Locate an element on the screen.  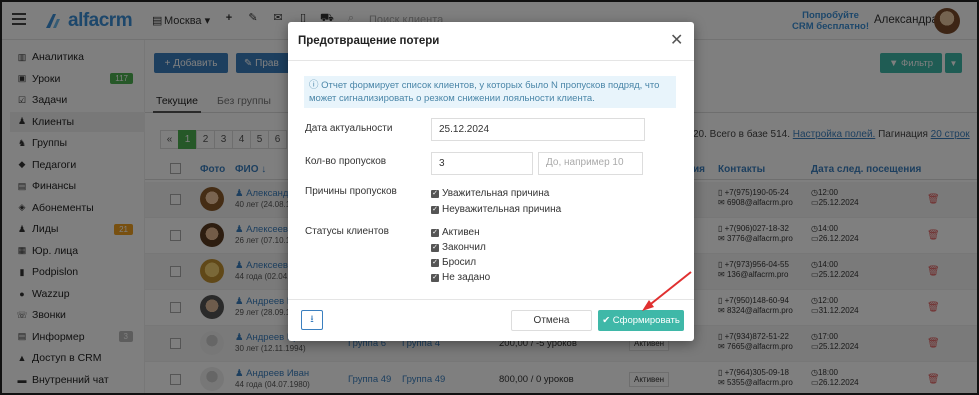
date-input: 25.12.2024 is located at coordinates (538, 129).